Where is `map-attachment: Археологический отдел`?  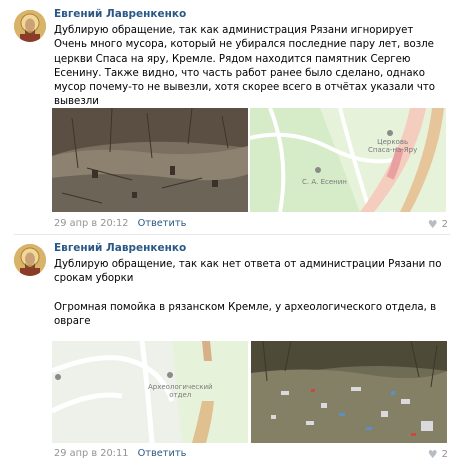 map-attachment: Археологический отдел is located at coordinates (150, 392).